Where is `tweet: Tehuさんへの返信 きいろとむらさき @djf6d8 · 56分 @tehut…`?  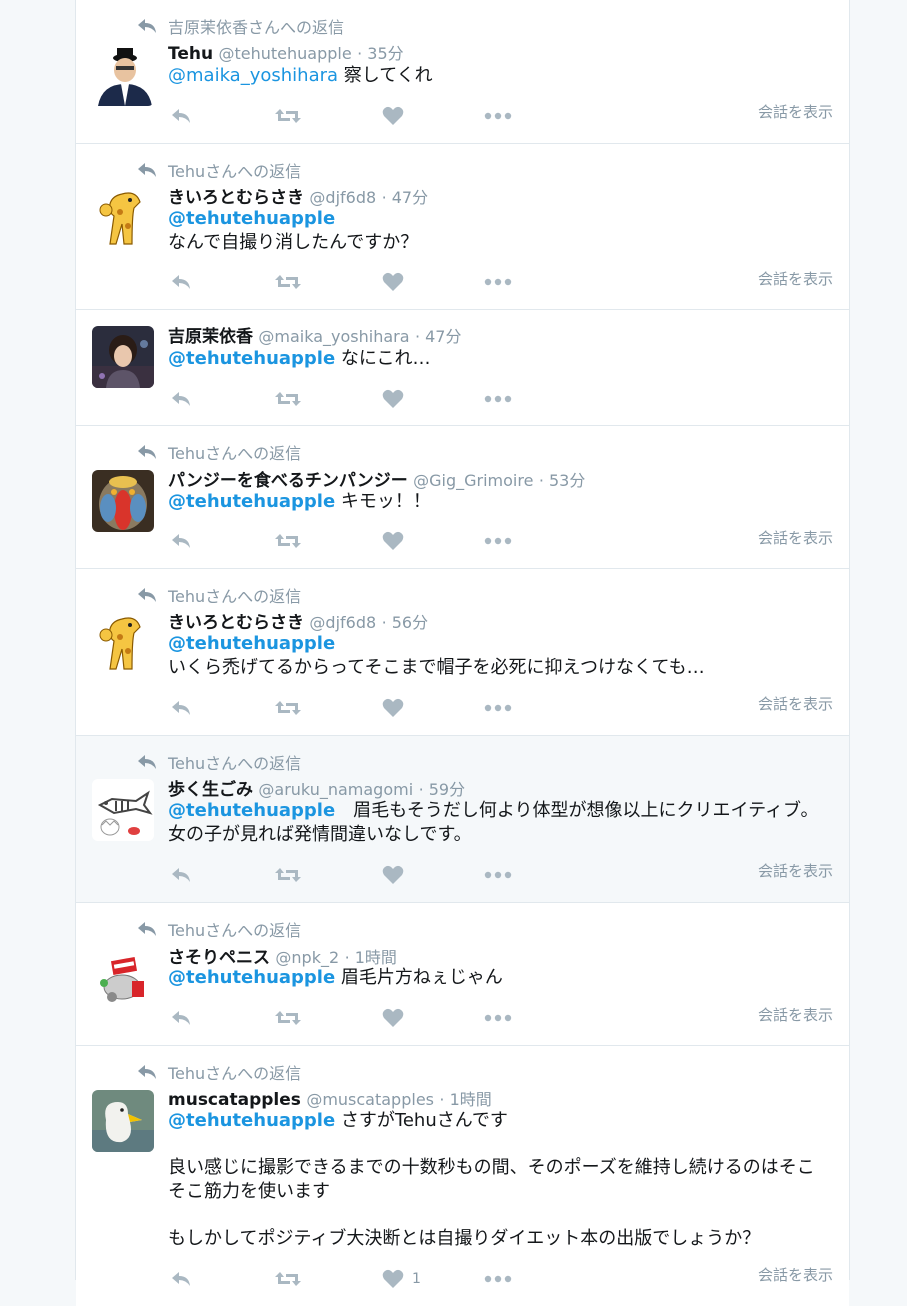
tweet: Tehuさんへの返信 きいろとむらさき @djf6d8 · 56分 @tehut… is located at coordinates (462, 652).